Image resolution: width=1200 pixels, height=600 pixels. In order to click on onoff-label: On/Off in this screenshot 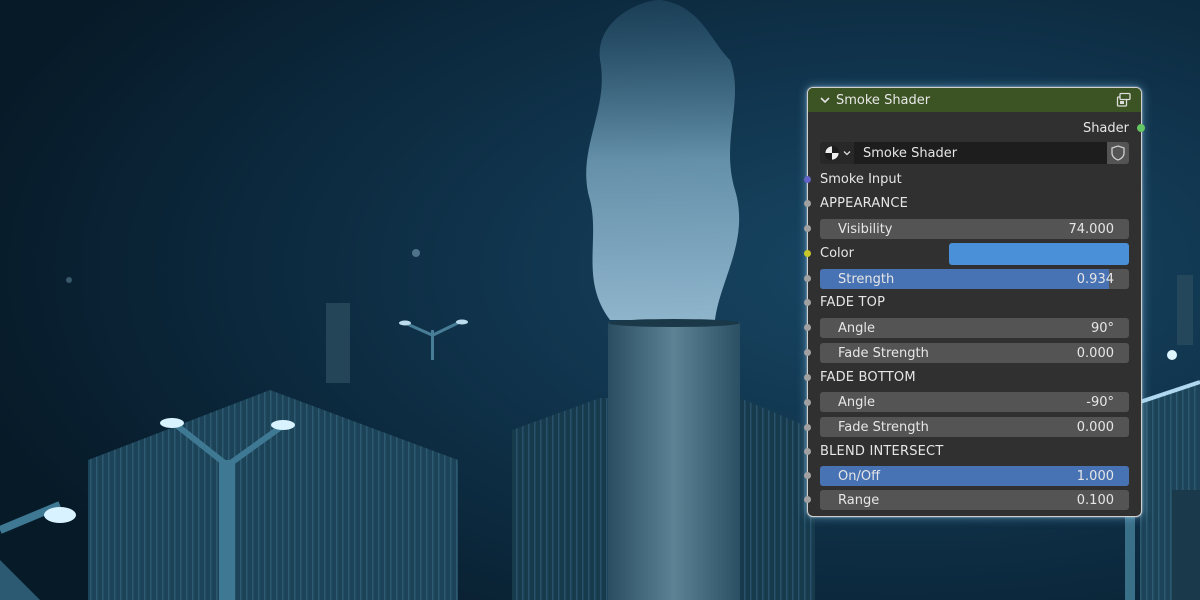, I will do `click(859, 476)`.